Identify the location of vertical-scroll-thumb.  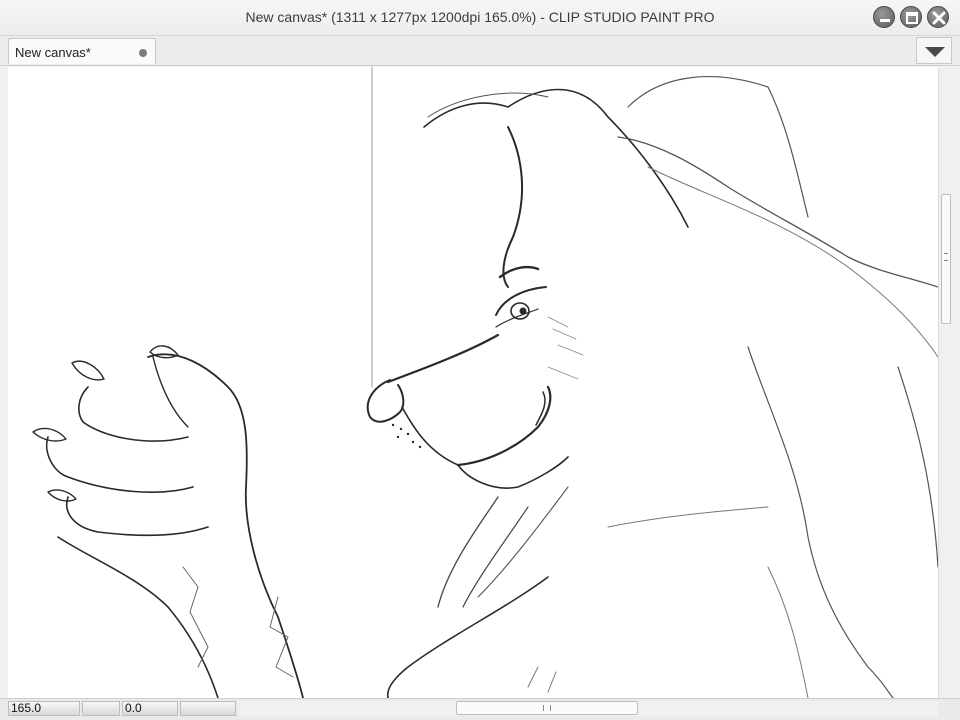
(946, 259).